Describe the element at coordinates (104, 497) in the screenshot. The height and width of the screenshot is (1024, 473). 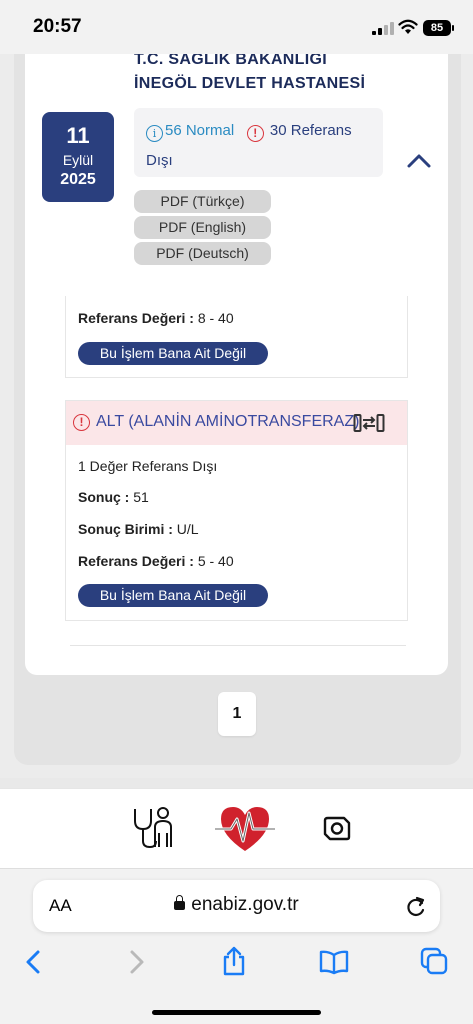
I see `result-label: Sonuç :` at that location.